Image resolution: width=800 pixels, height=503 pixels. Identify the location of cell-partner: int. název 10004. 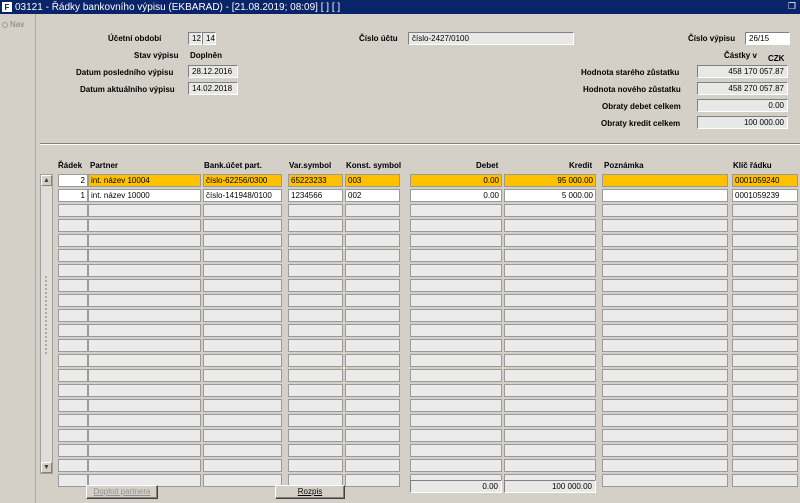
(144, 180).